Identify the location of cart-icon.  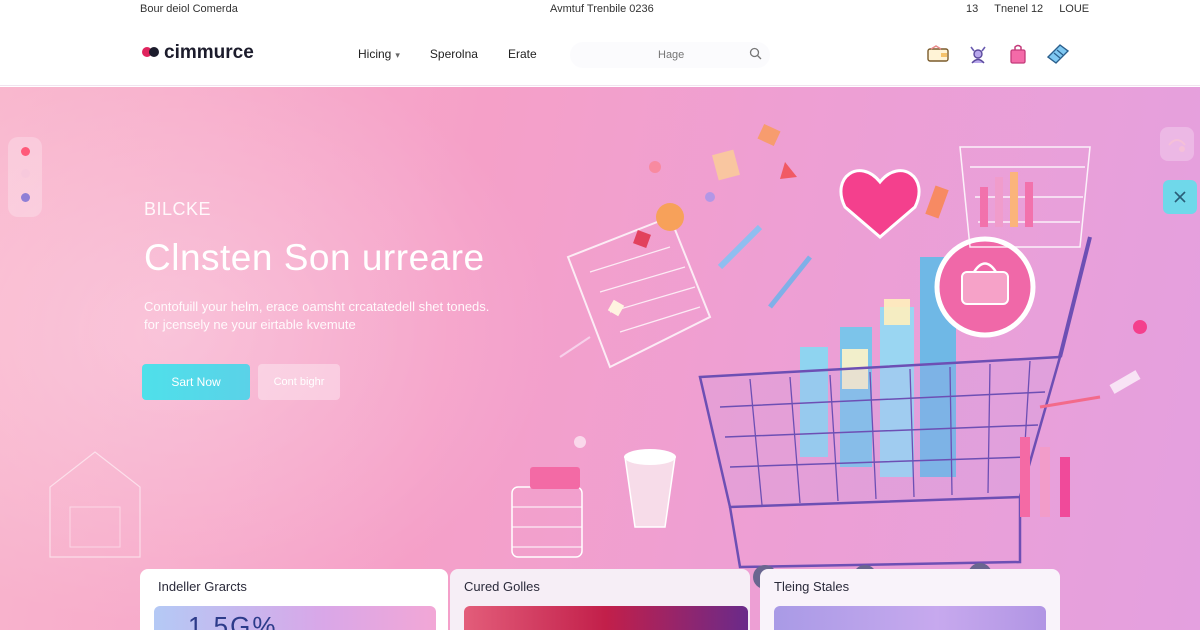
(1058, 54).